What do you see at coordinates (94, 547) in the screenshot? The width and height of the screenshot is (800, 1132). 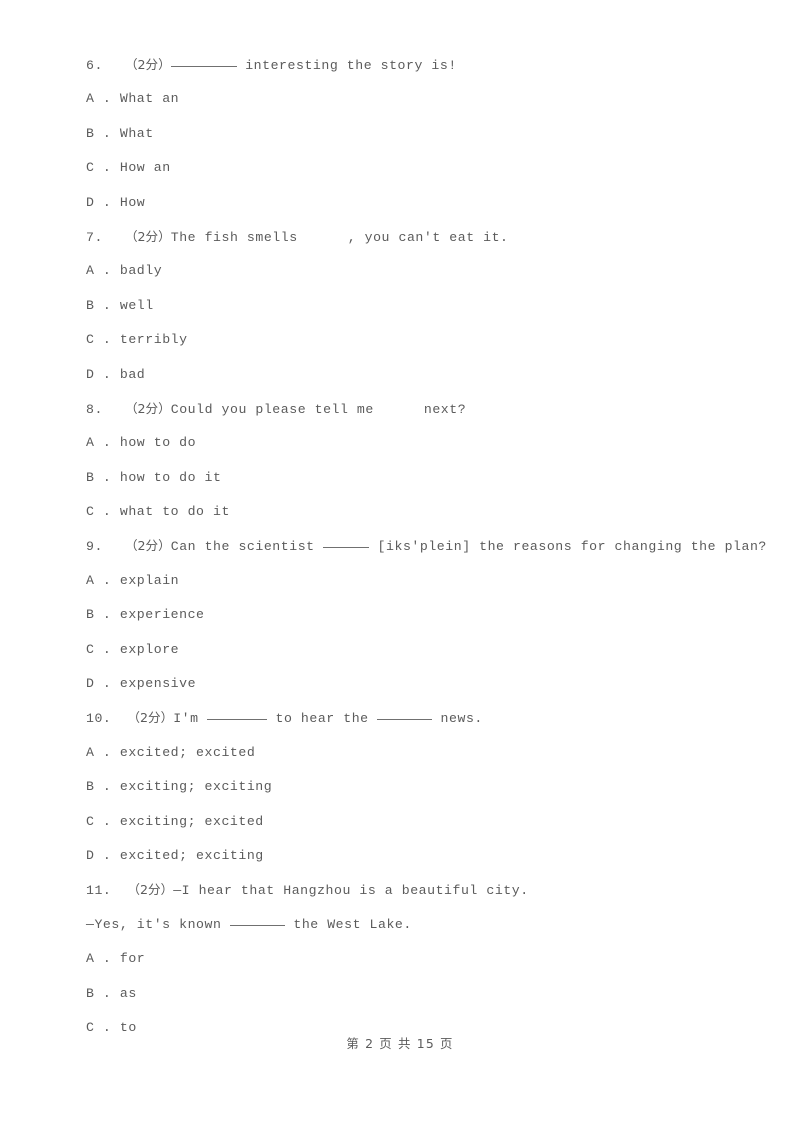 I see `question-number: 9.` at bounding box center [94, 547].